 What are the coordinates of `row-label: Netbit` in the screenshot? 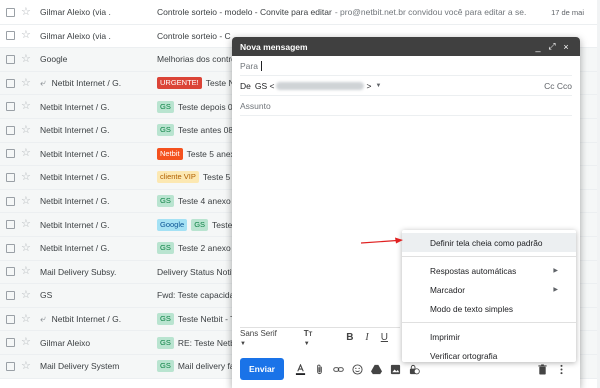 It's located at (170, 153).